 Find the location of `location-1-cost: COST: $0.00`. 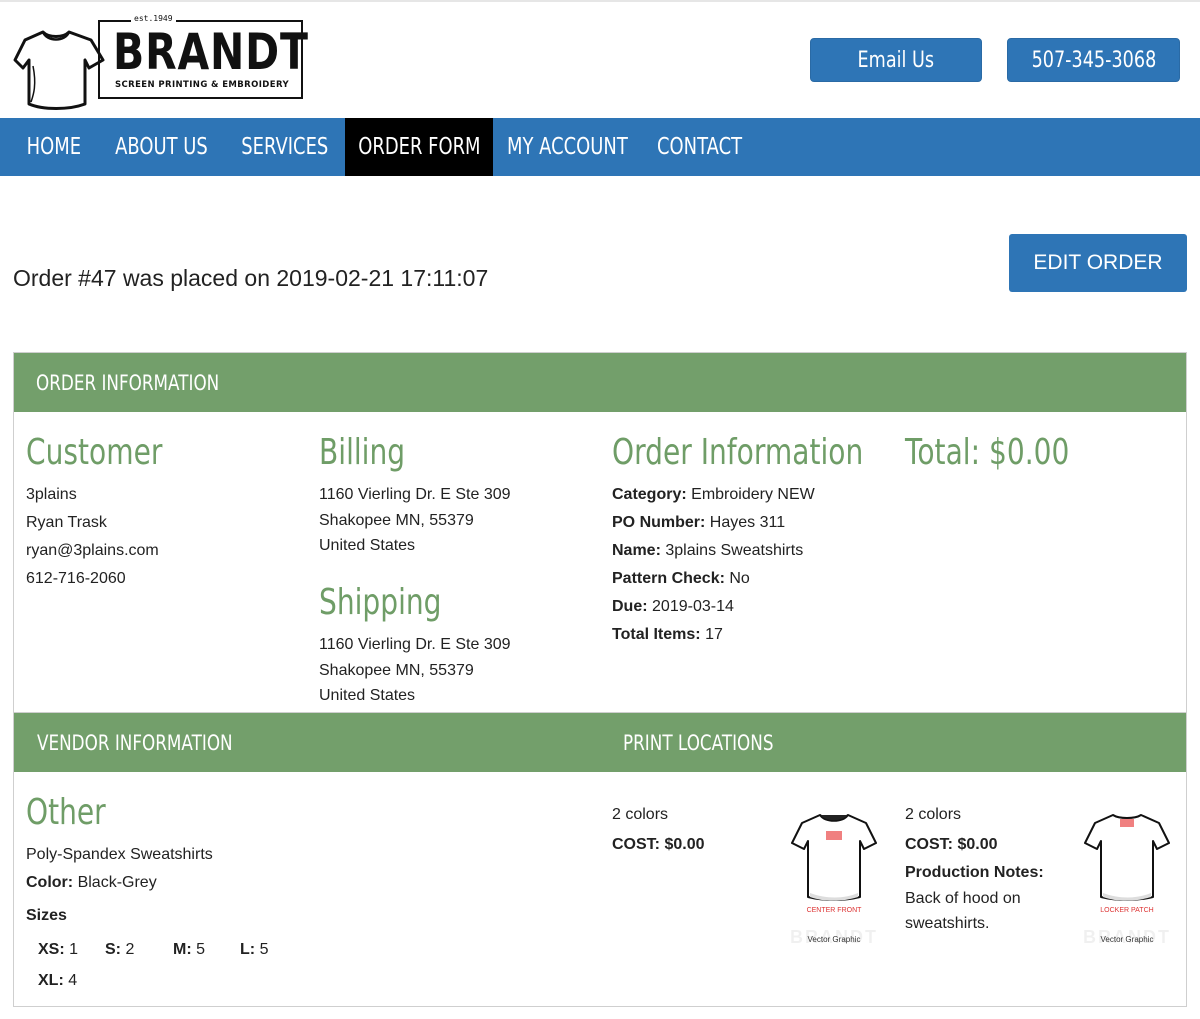

location-1-cost: COST: $0.00 is located at coordinates (658, 844).